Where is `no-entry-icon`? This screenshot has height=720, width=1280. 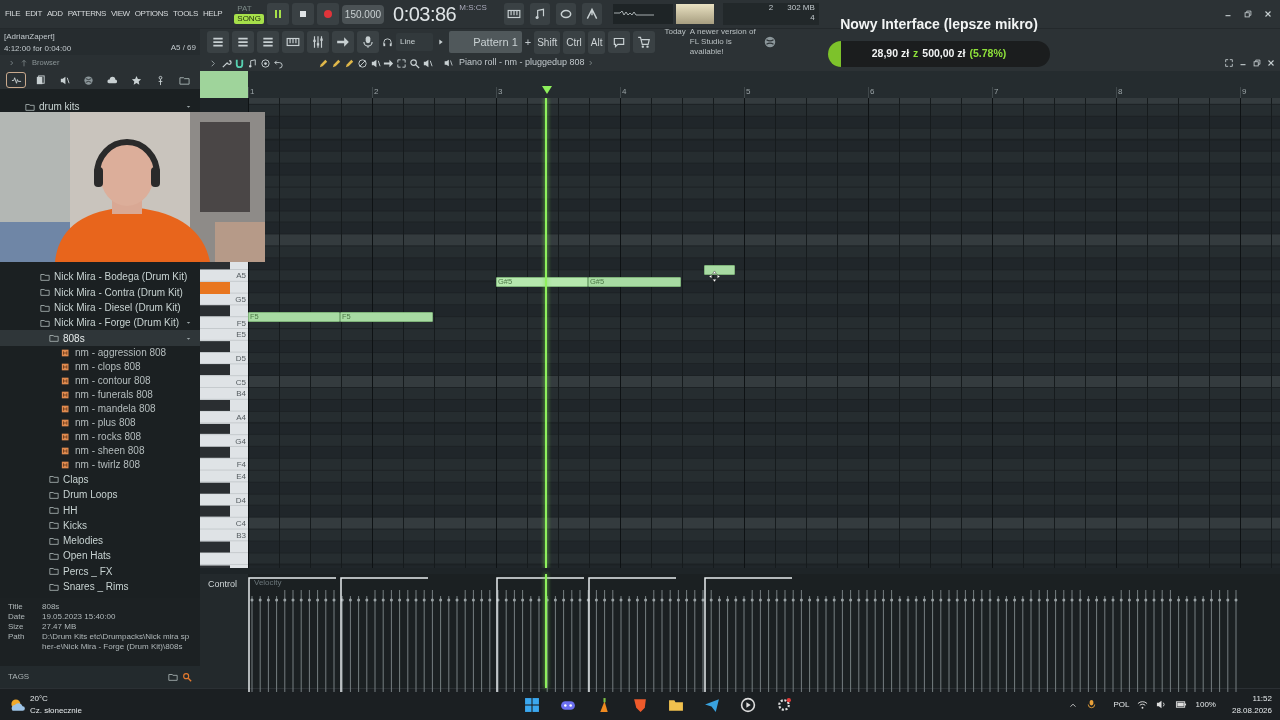 no-entry-icon is located at coordinates (362, 63).